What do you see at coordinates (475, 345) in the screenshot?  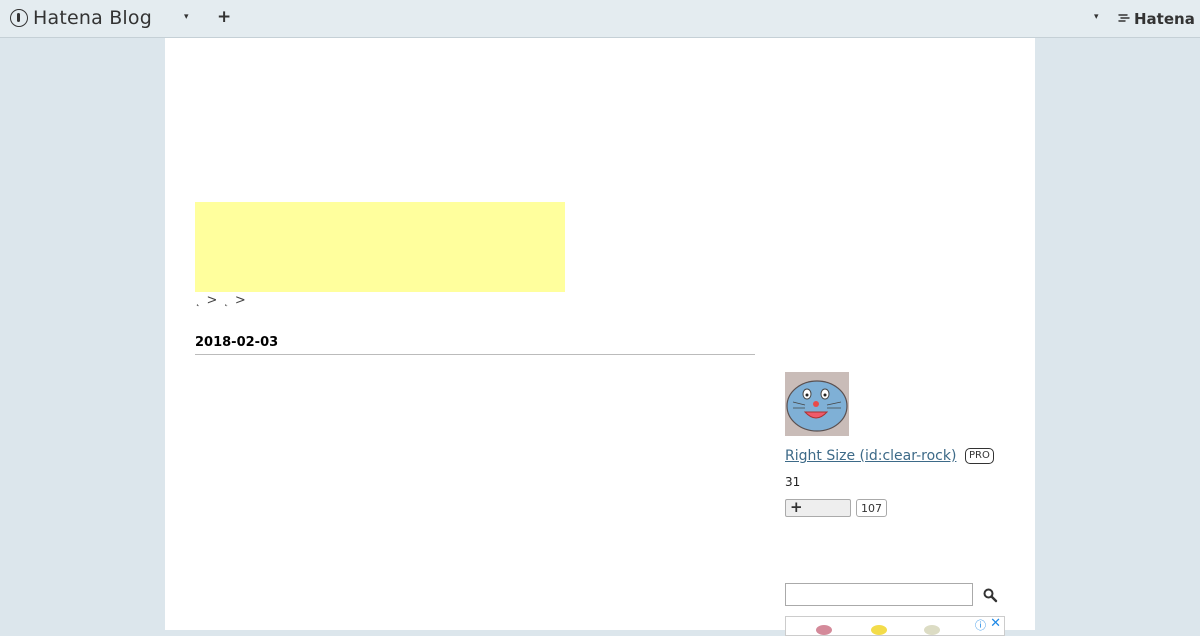 I see `entry-date: 2018-02-03` at bounding box center [475, 345].